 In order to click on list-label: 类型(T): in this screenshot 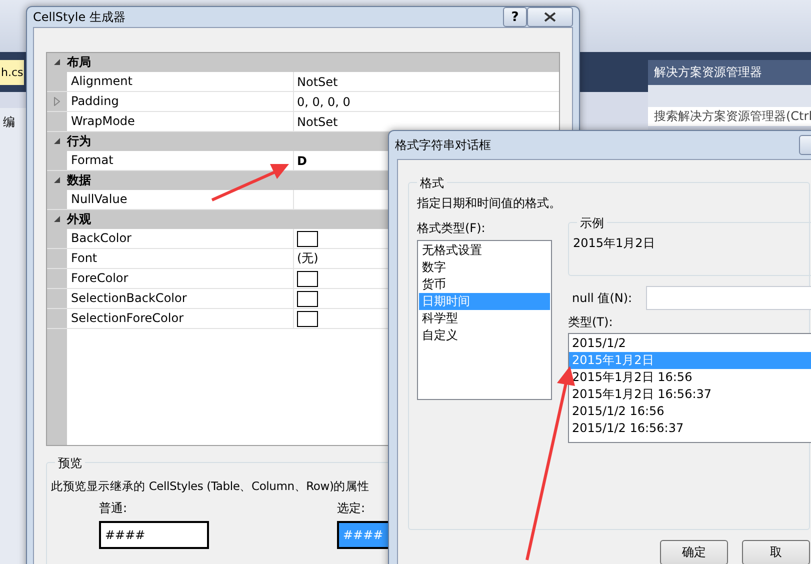, I will do `click(591, 322)`.